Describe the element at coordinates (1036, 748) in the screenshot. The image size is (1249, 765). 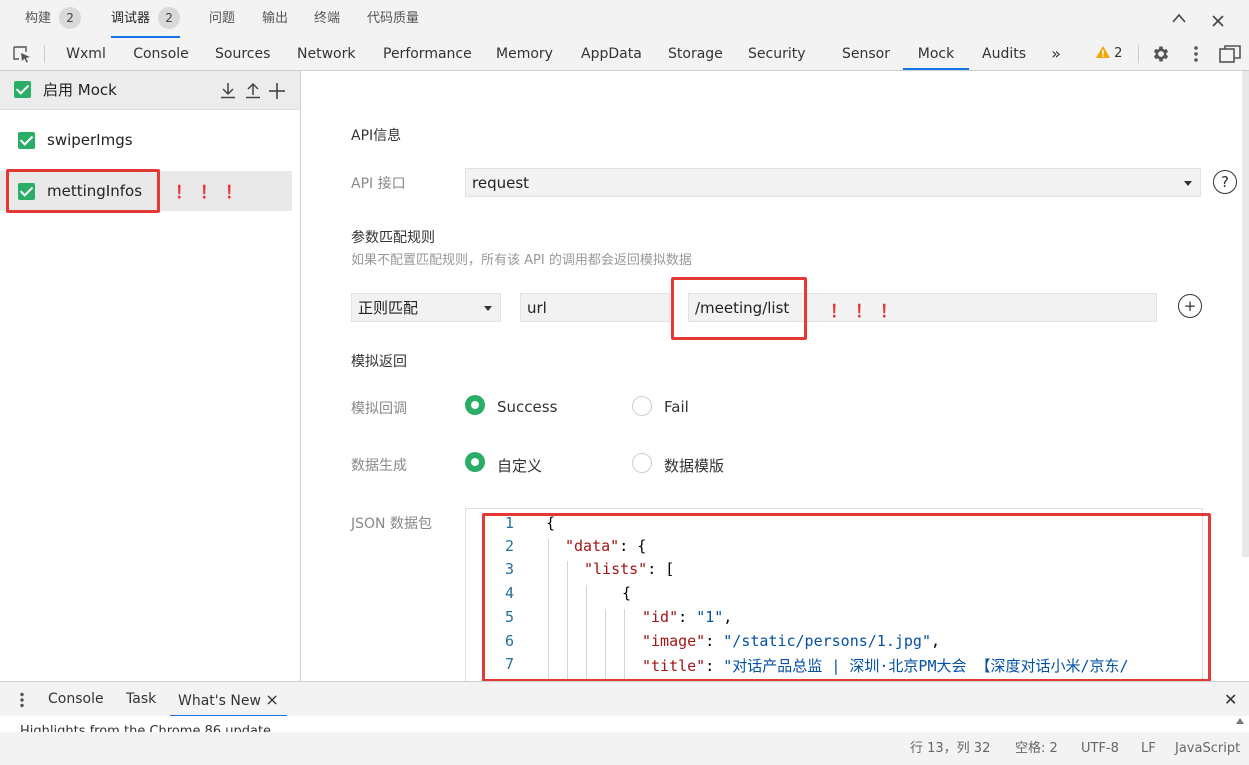
I see `indent-spaces: 空格: 2` at that location.